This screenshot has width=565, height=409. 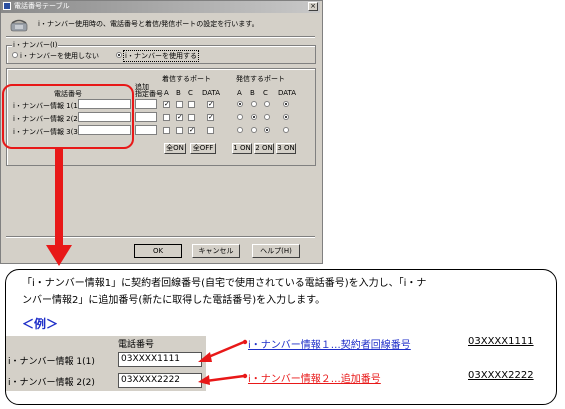 What do you see at coordinates (149, 94) in the screenshot?
I see `extra-number-header: 指定番号` at bounding box center [149, 94].